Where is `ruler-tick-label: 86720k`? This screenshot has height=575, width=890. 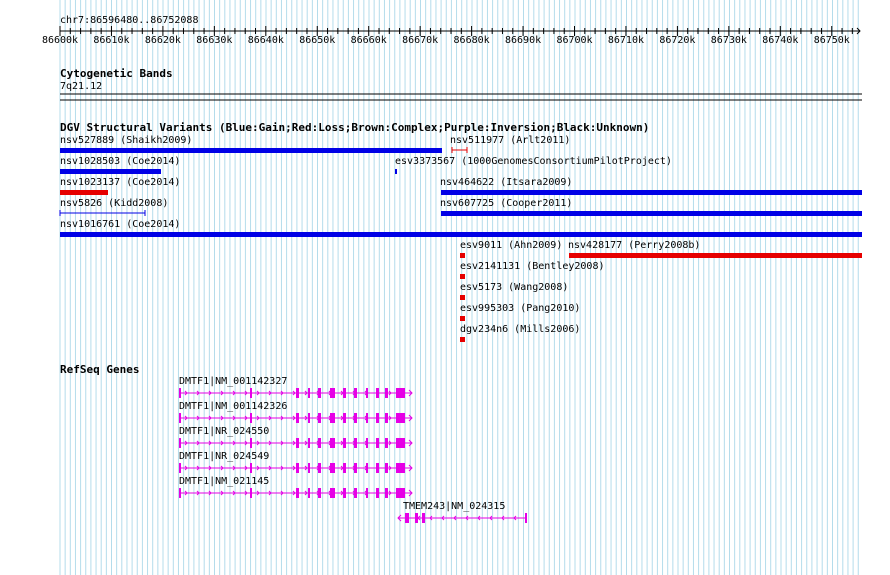 ruler-tick-label: 86720k is located at coordinates (677, 40).